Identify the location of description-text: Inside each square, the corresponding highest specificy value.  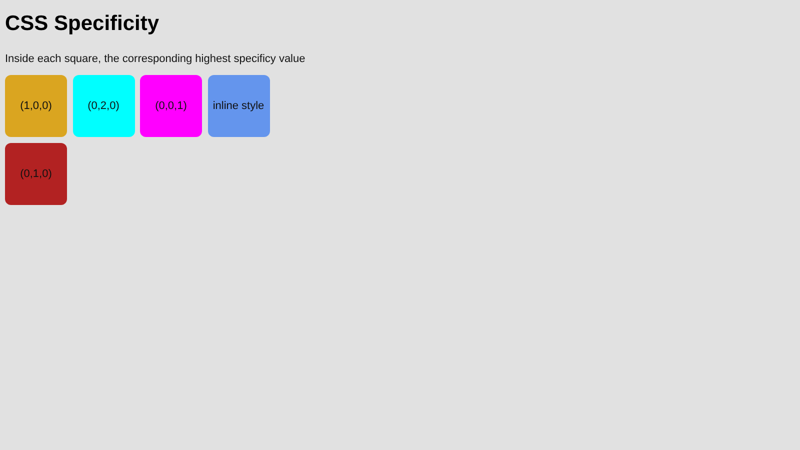
(155, 59).